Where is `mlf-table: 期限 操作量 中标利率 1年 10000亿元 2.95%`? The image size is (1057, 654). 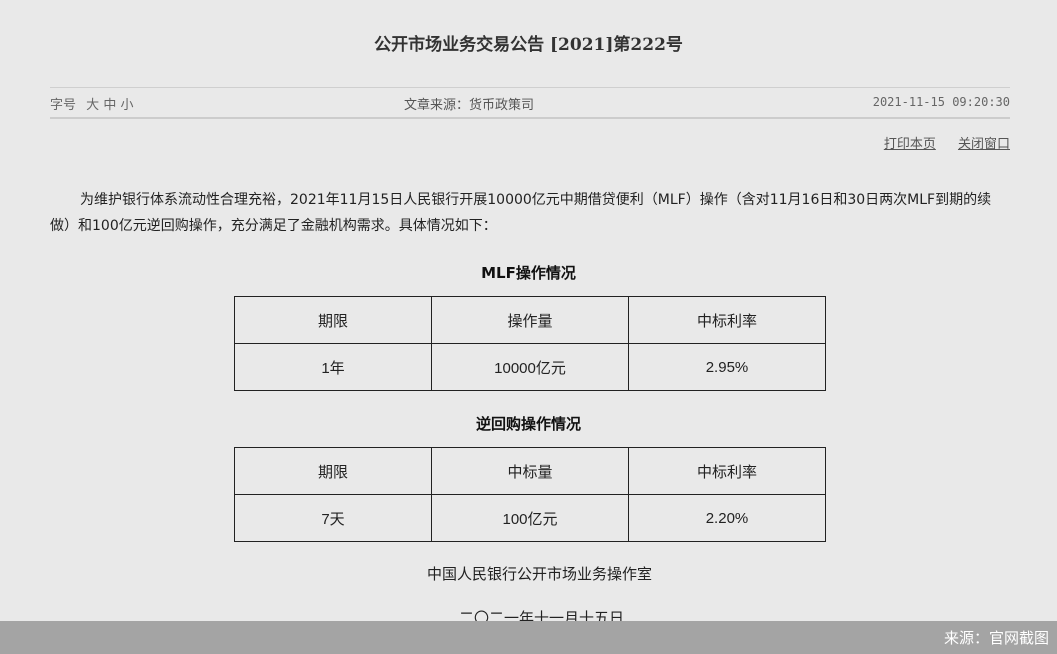 mlf-table: 期限 操作量 中标利率 1年 10000亿元 2.95% is located at coordinates (530, 343).